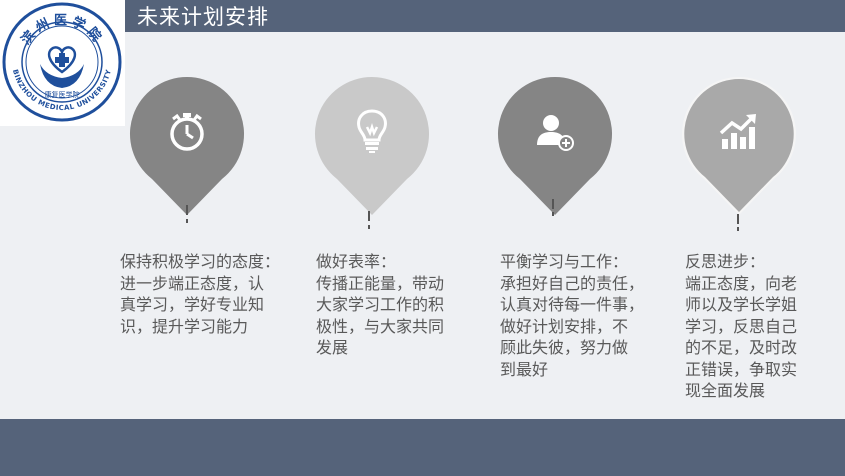 The image size is (845, 476). What do you see at coordinates (739, 131) in the screenshot?
I see `growth-chart-icon` at bounding box center [739, 131].